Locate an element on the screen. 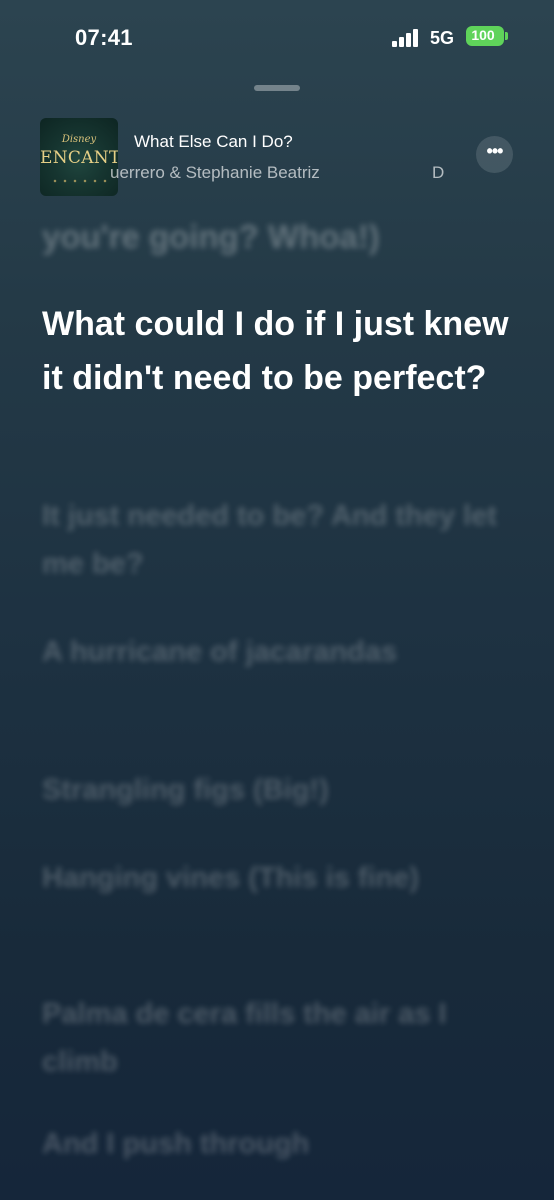 Image resolution: width=554 pixels, height=1200 pixels. lyric-line: Strangling figs (Big!) is located at coordinates (282, 790).